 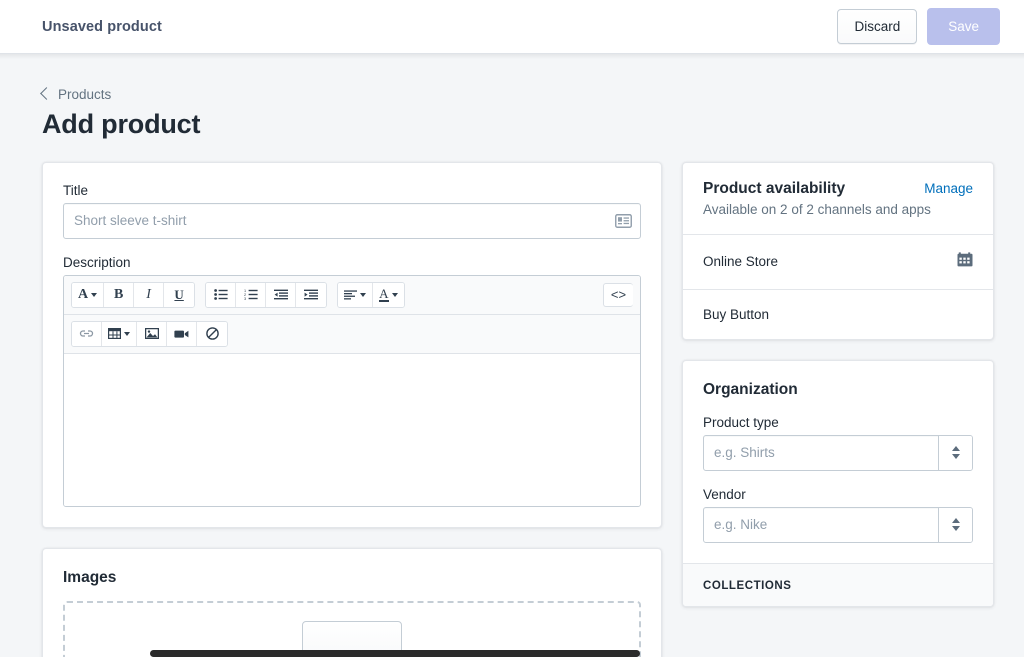 I want to click on product-type-stepper, so click(x=955, y=452).